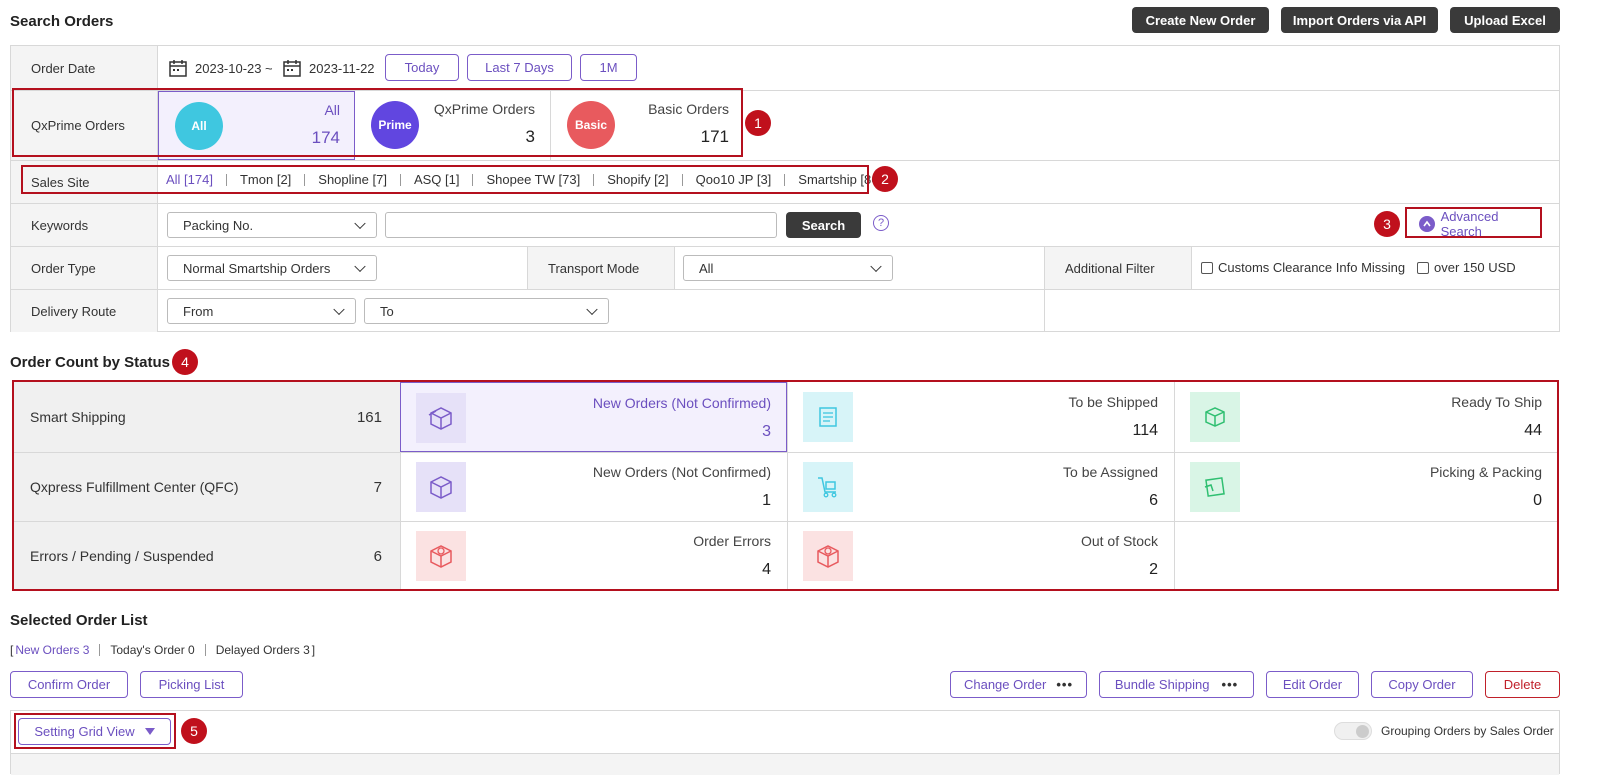  I want to click on order-date-label: Order Date, so click(84, 68).